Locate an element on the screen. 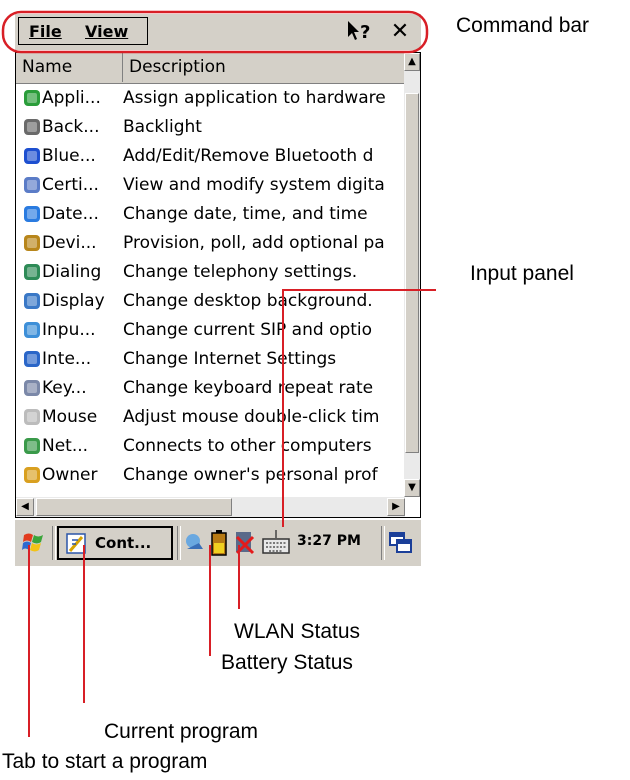 The width and height of the screenshot is (630, 780). input-panel-callout-v is located at coordinates (283, 408).